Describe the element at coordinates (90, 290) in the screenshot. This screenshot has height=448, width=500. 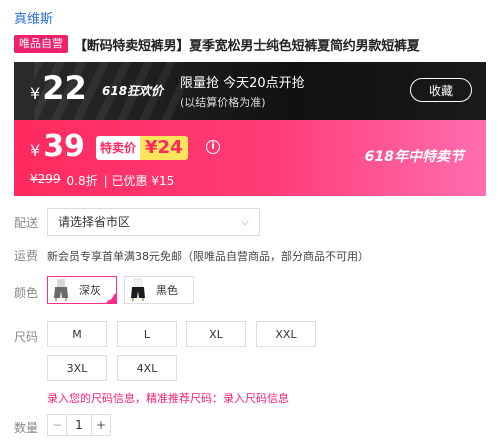
I see `color-option-label: 深灰` at that location.